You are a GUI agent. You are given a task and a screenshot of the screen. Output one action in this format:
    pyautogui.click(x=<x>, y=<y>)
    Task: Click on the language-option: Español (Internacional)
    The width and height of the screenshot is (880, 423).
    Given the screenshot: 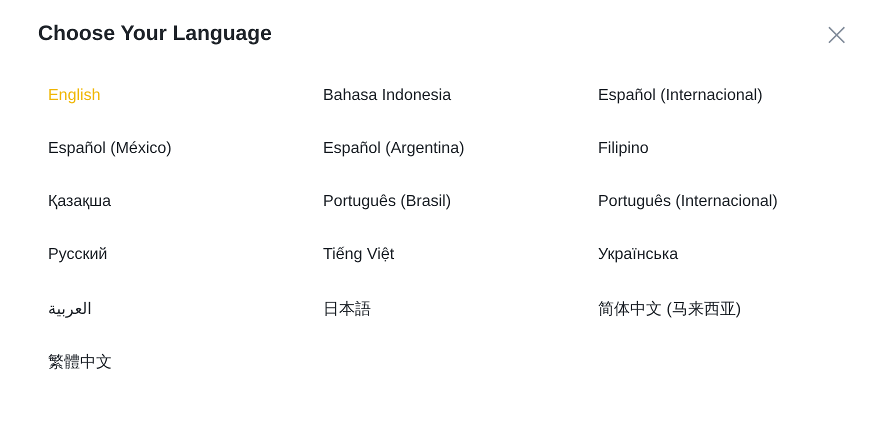 What is the action you would take?
    pyautogui.click(x=680, y=96)
    